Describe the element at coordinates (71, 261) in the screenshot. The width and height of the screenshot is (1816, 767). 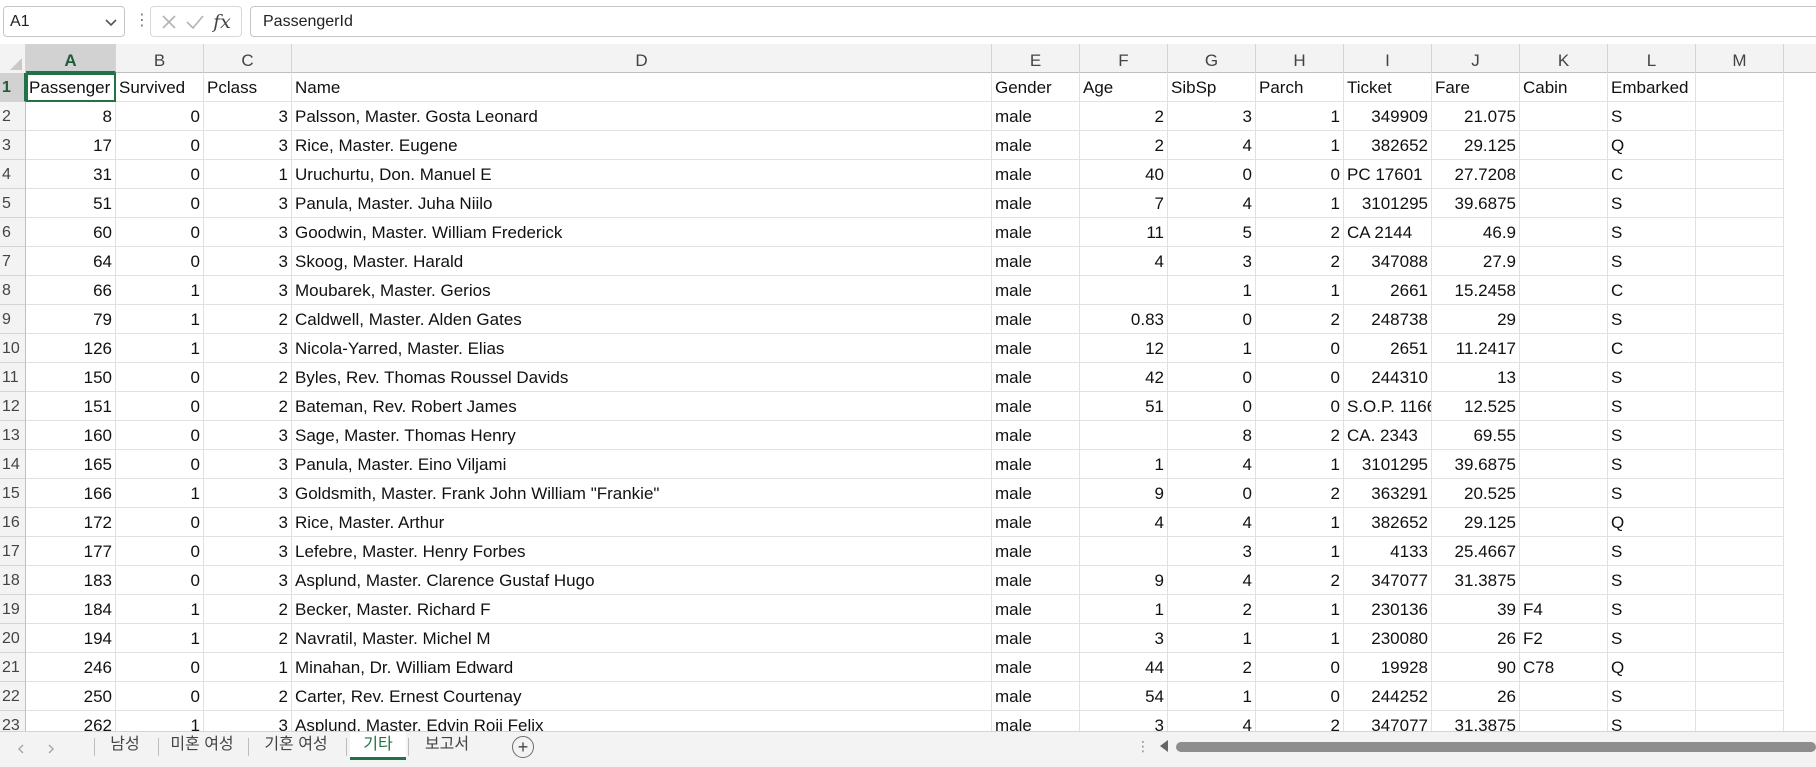
I see `cell-a7: 64` at that location.